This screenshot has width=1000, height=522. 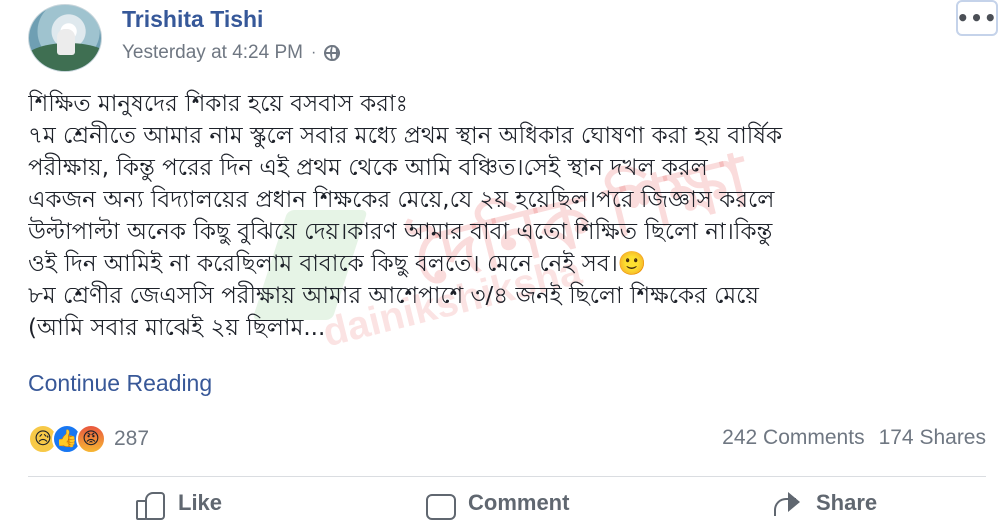 I want to click on reaction-count: 287, so click(x=131, y=439).